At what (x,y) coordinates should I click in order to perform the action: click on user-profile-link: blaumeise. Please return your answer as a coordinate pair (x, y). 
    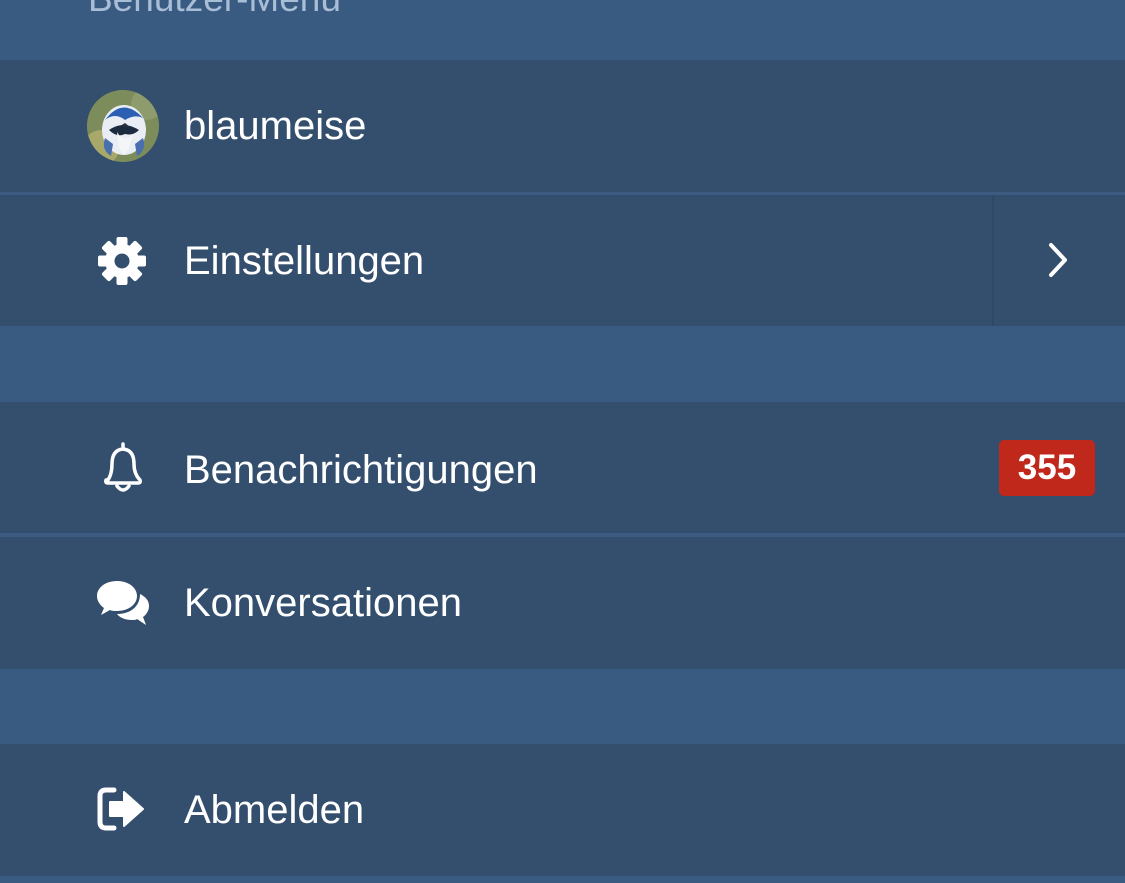
    Looking at the image, I should click on (562, 126).